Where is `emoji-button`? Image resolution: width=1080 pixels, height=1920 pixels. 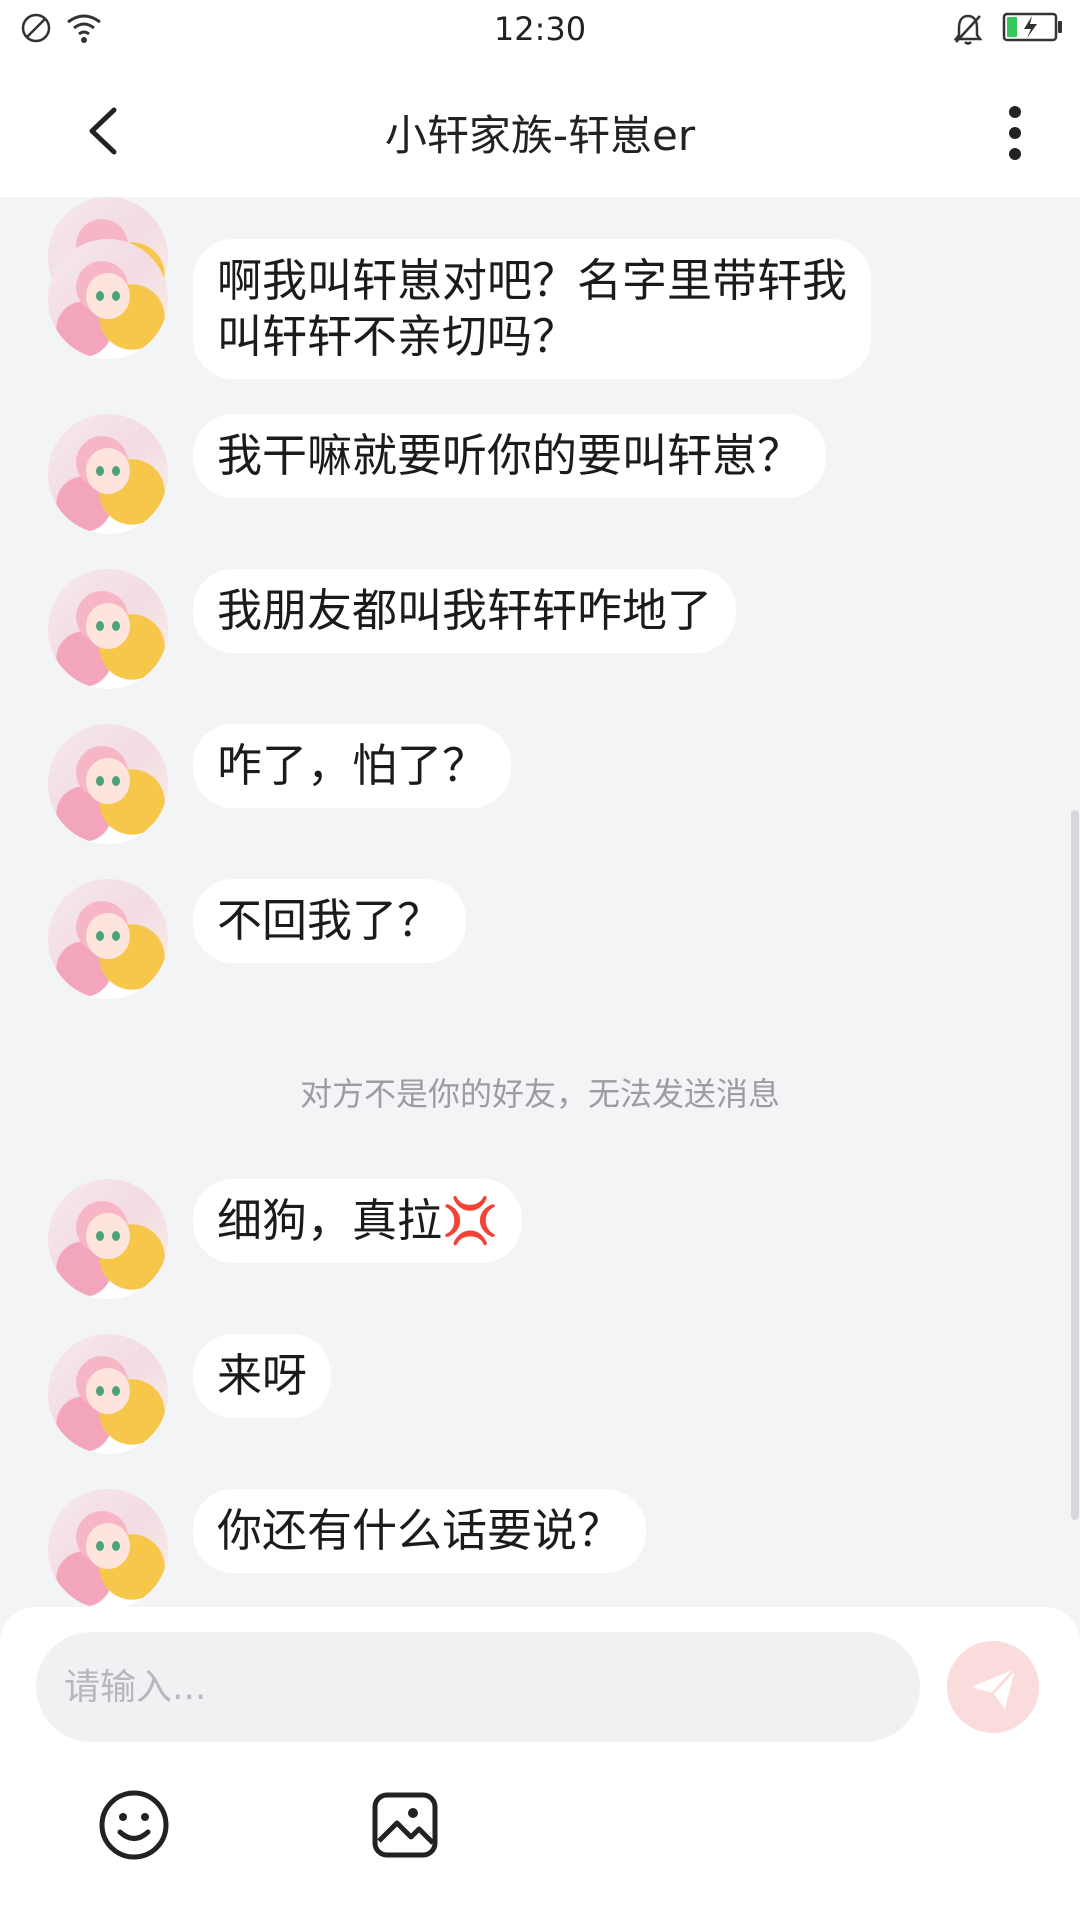
emoji-button is located at coordinates (134, 1825).